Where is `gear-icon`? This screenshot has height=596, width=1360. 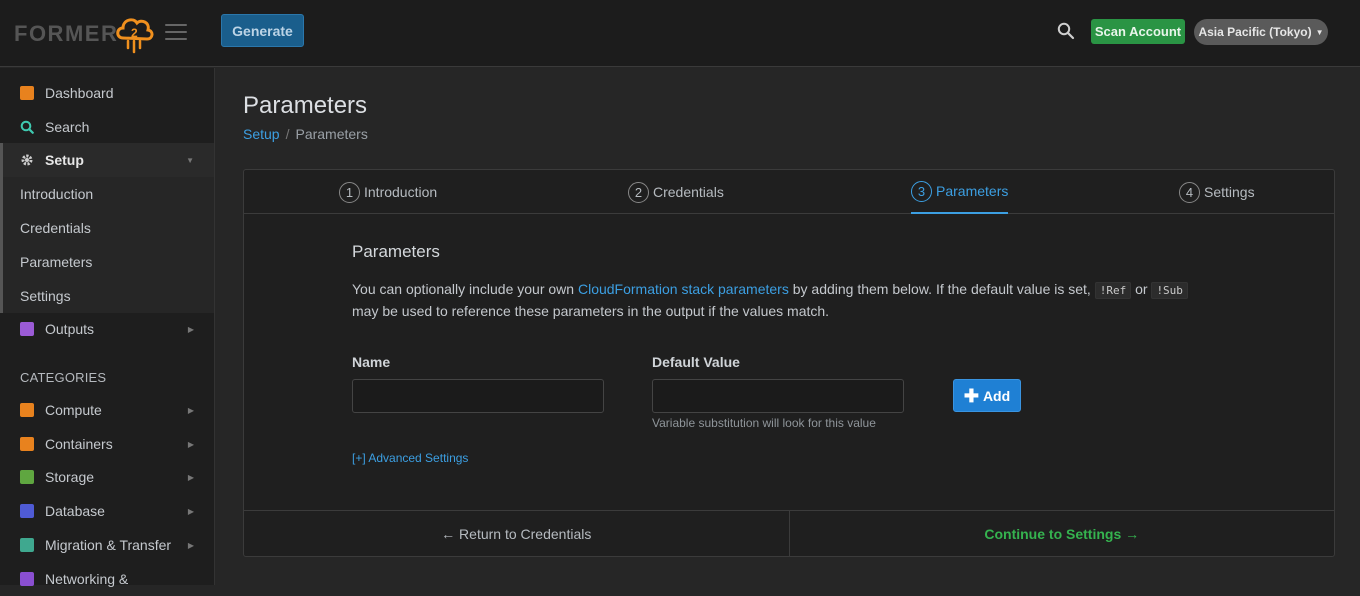 gear-icon is located at coordinates (27, 160).